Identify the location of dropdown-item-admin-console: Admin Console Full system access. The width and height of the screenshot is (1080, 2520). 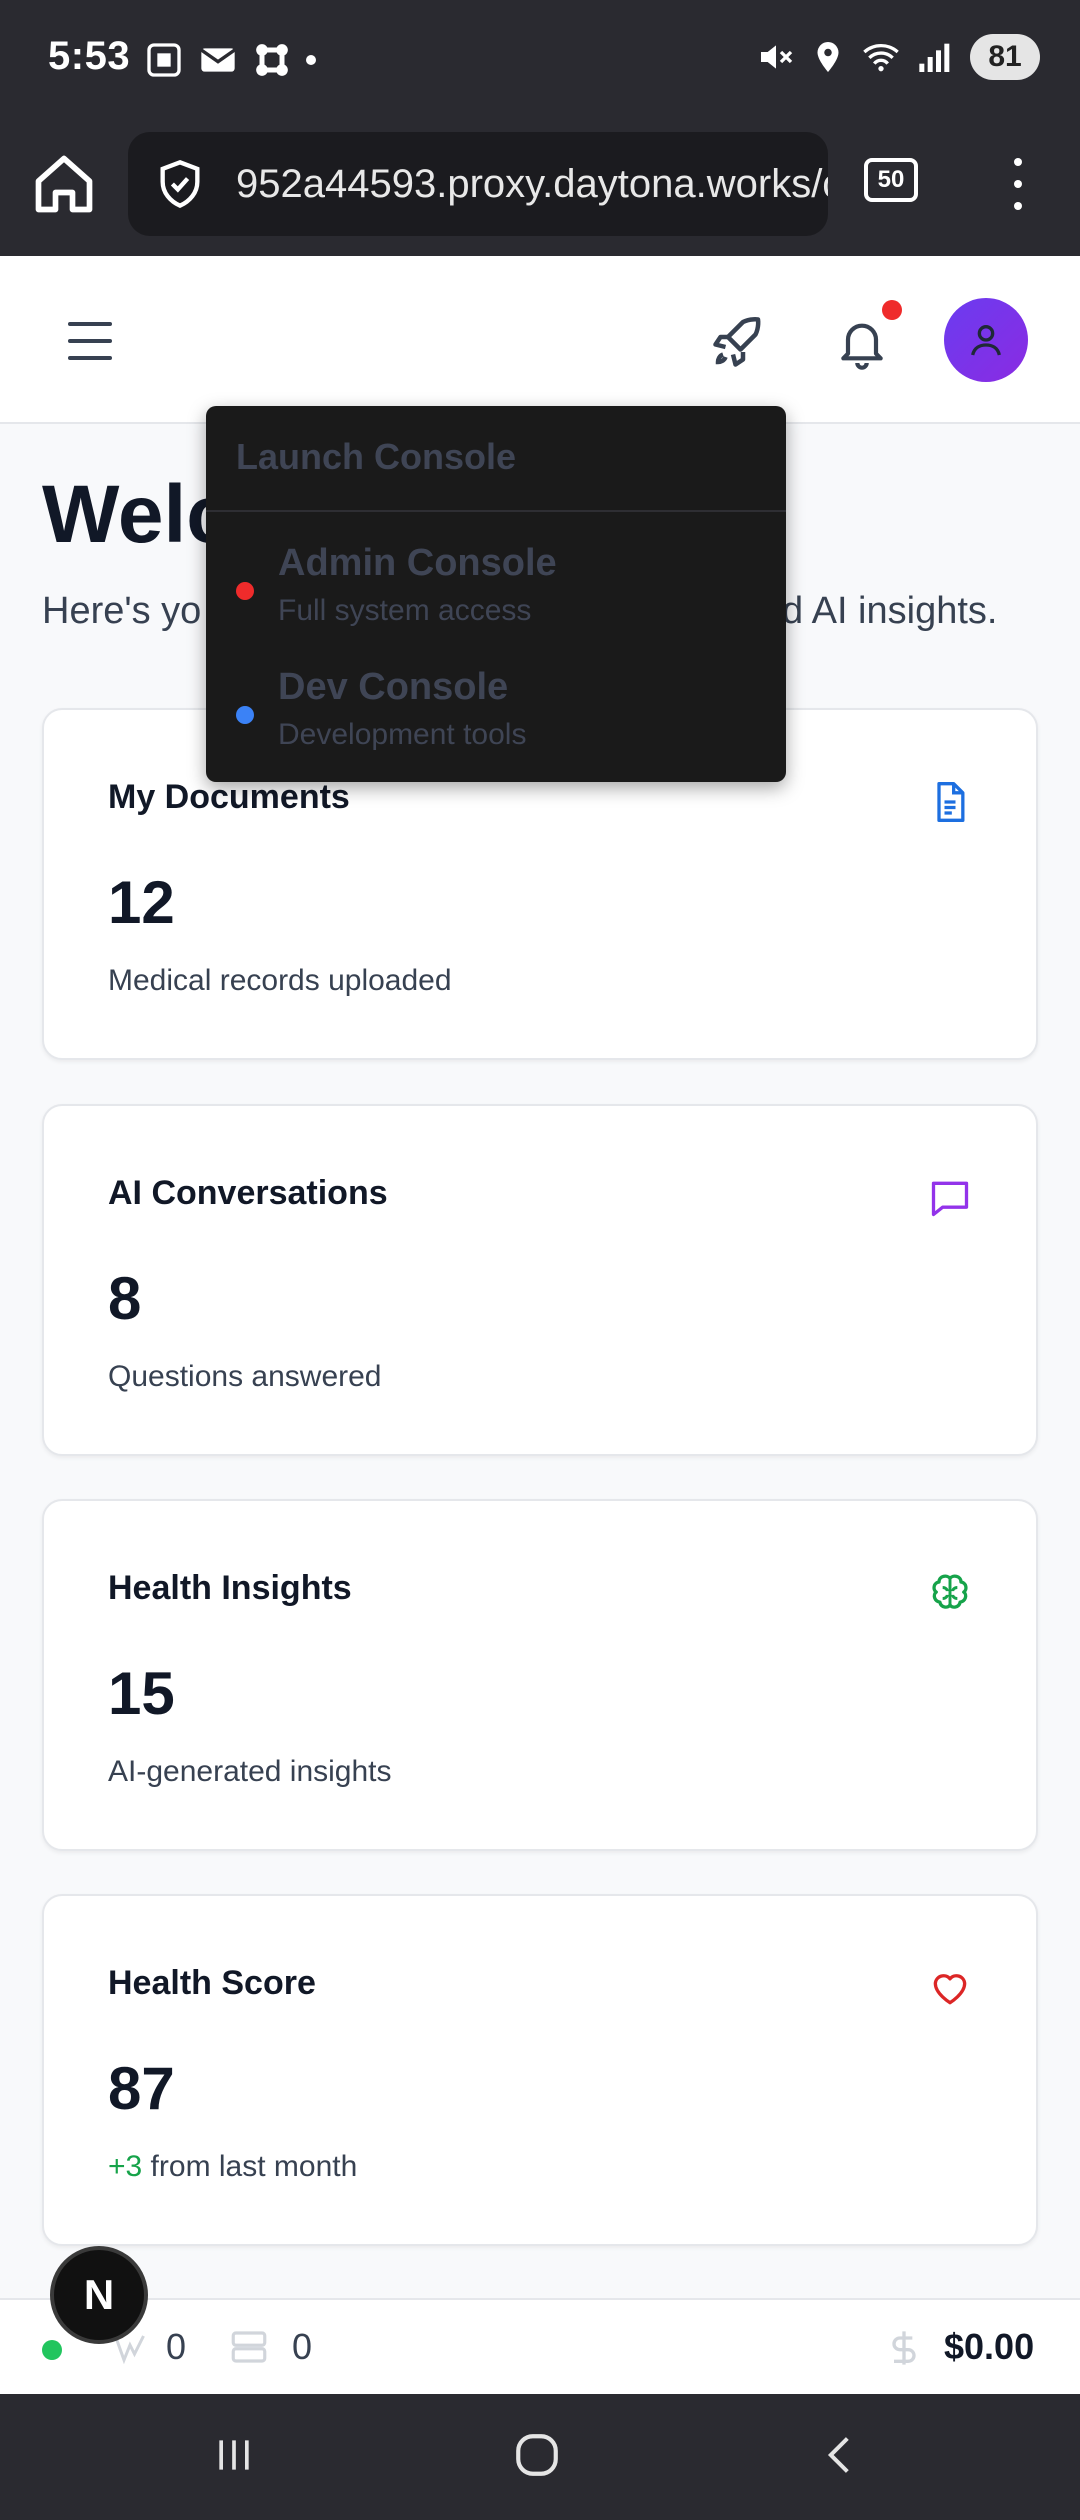
(496, 597).